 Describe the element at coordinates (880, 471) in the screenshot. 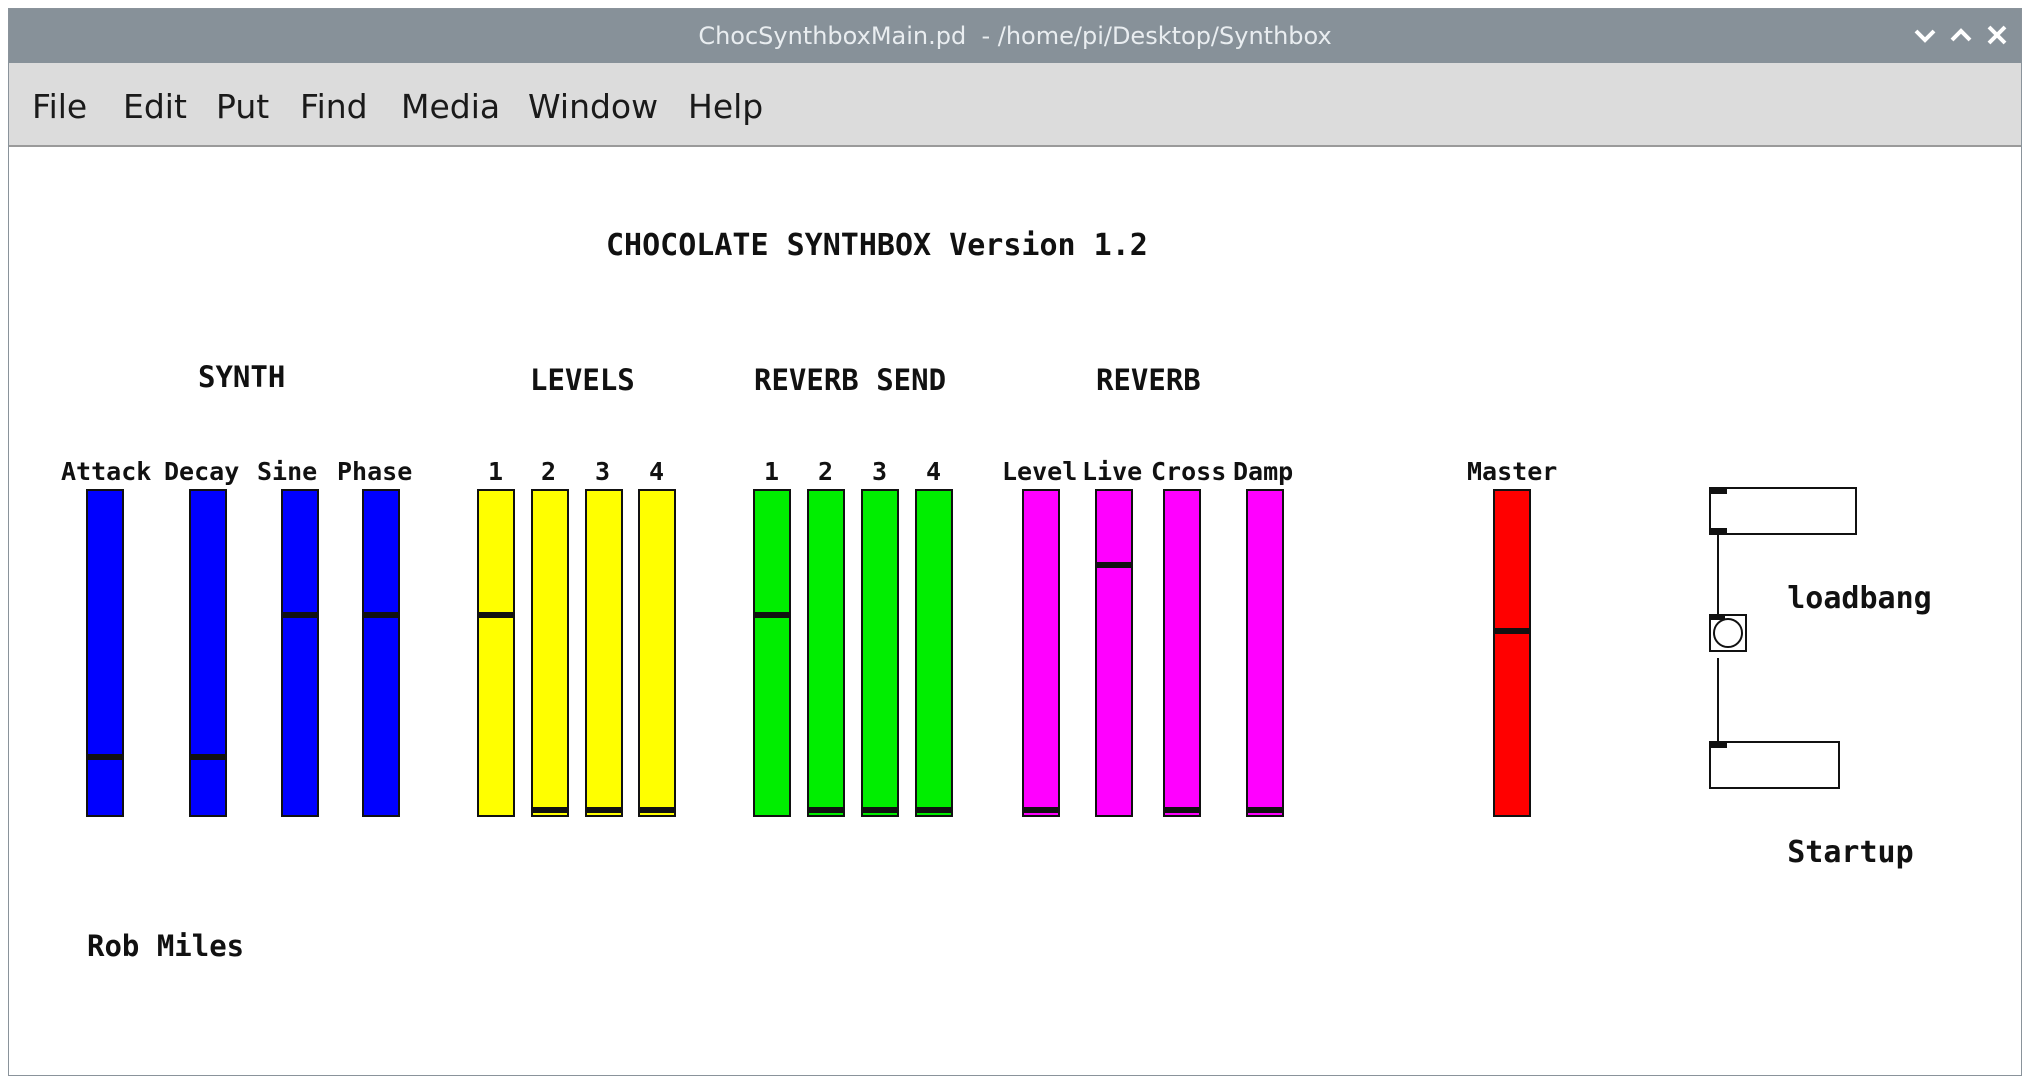

I see `slider-label-send-3: 3` at that location.